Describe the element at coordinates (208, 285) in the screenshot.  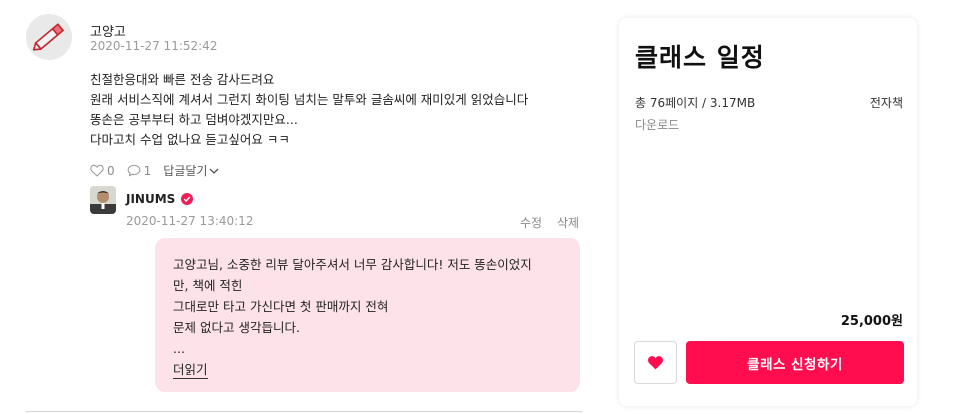
I see `reply-line: 만, 책에 적힌` at that location.